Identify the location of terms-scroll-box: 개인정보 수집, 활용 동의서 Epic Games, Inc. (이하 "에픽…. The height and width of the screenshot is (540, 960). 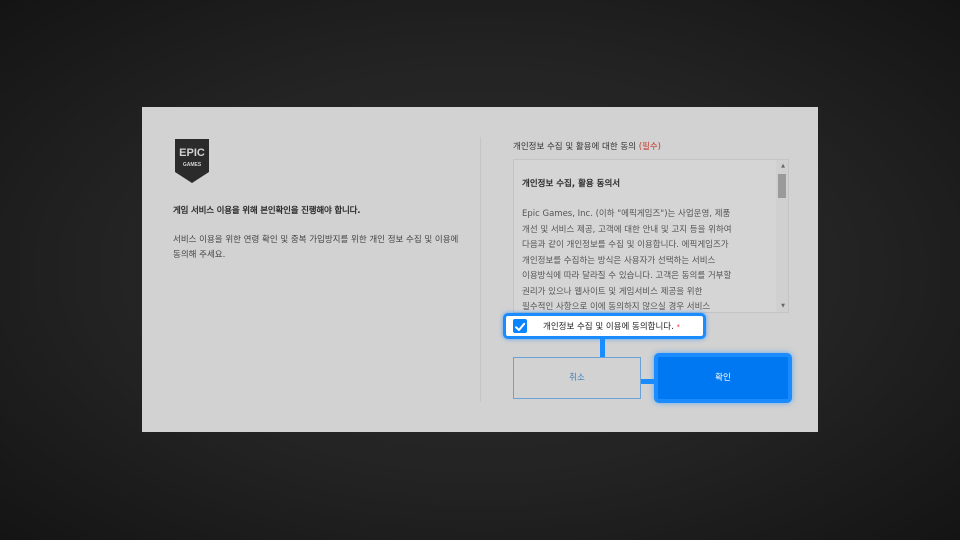
(651, 236).